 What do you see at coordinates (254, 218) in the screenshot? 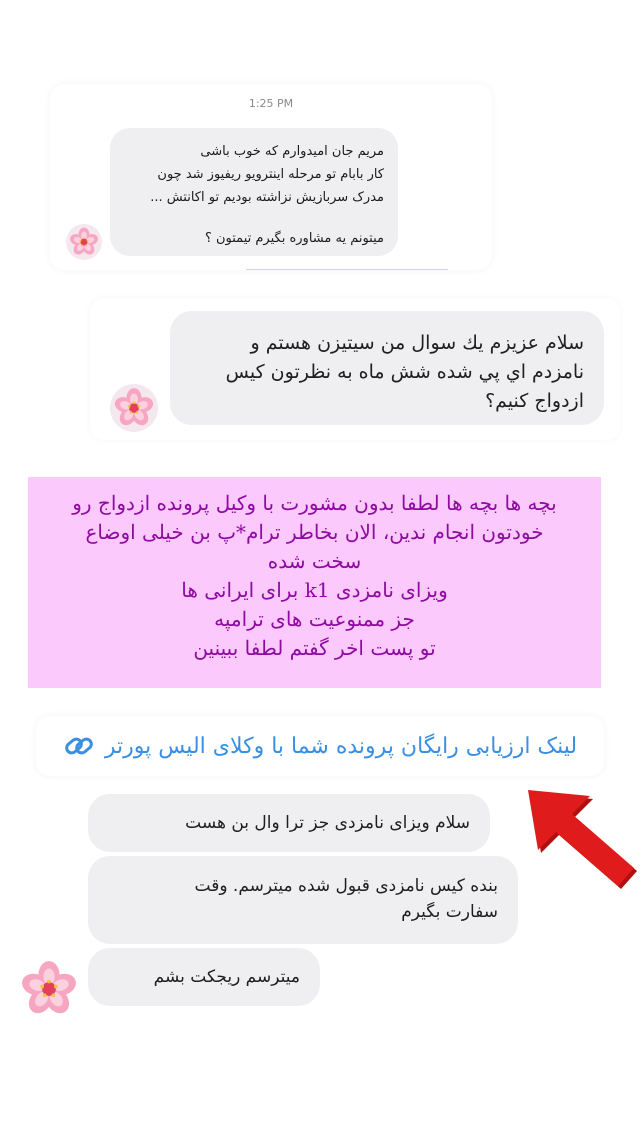
I see `message-line` at bounding box center [254, 218].